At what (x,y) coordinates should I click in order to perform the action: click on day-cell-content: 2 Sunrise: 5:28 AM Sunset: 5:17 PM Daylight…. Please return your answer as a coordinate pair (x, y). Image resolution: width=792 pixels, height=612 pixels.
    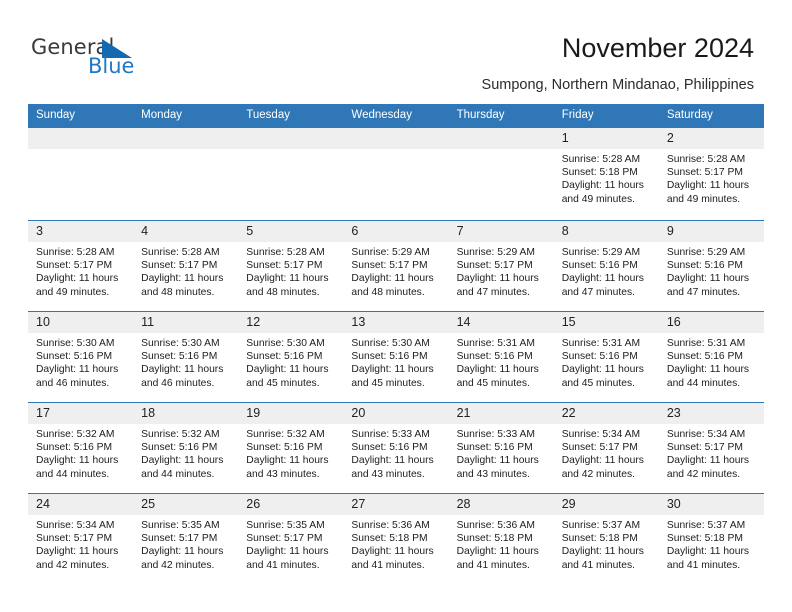
    Looking at the image, I should click on (711, 174).